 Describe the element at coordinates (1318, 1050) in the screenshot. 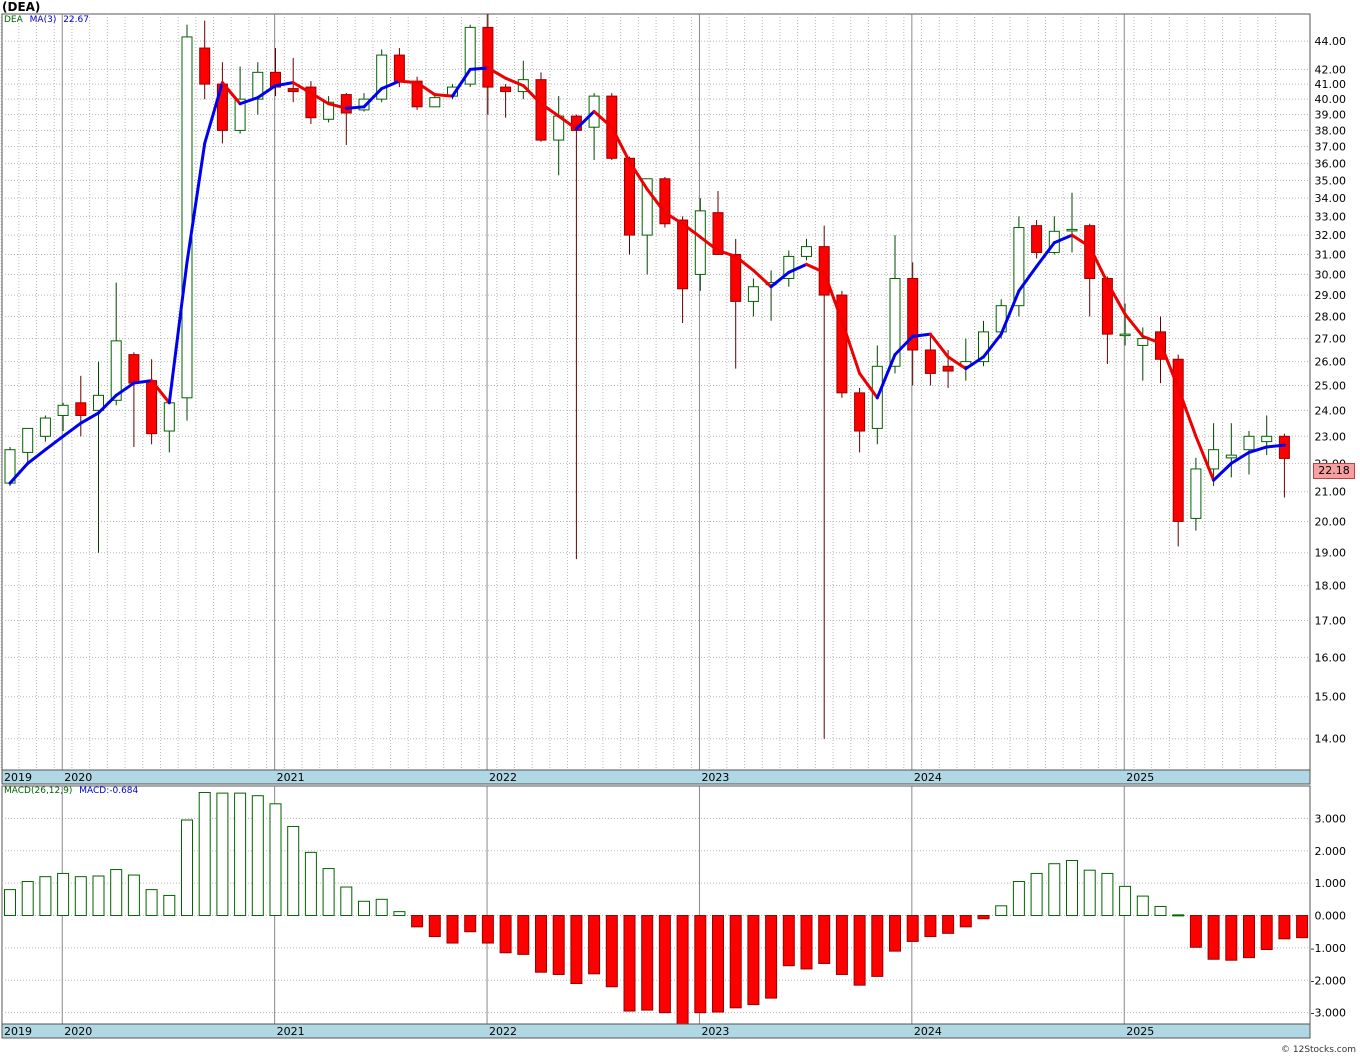

I see `credit-text: © 12Stocks.com` at that location.